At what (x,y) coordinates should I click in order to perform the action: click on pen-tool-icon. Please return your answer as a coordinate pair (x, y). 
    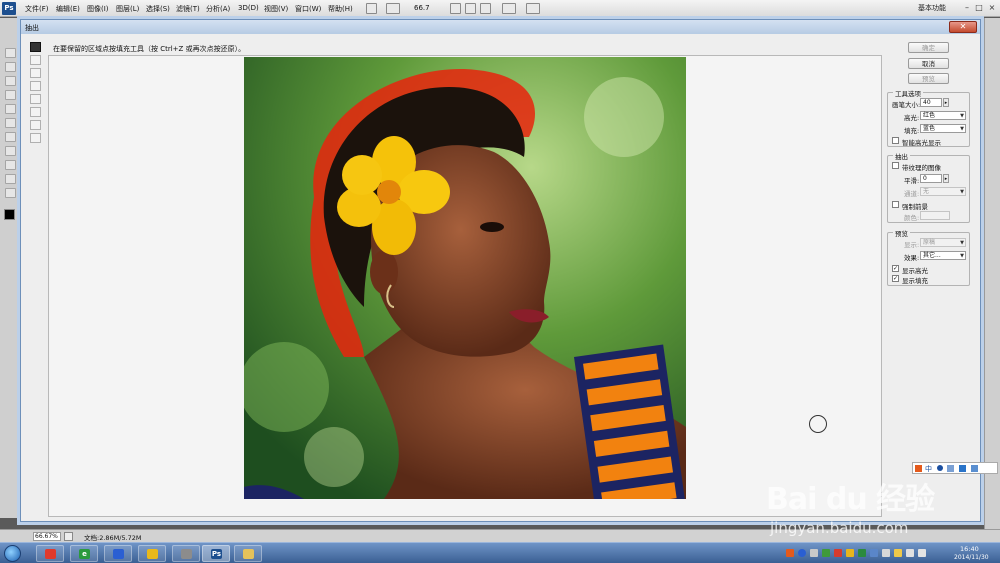
    Looking at the image, I should click on (10, 165).